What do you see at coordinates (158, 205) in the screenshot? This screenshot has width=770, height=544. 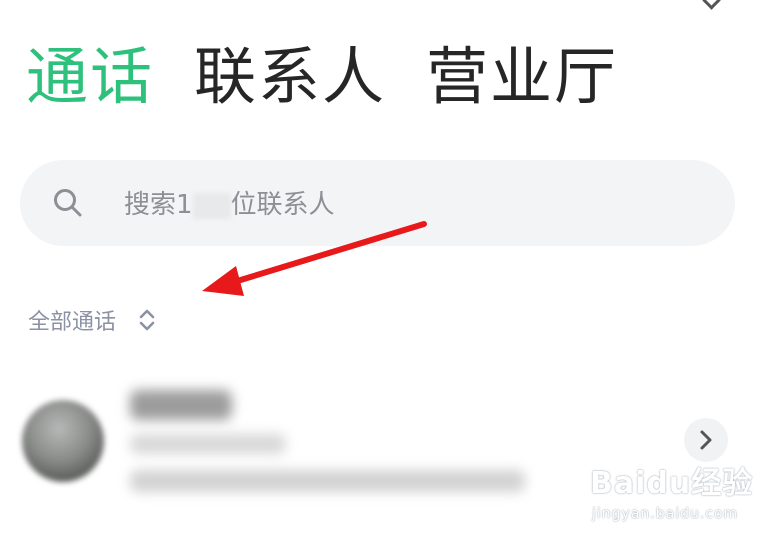 I see `search-placeholder-prefix: 搜索1` at bounding box center [158, 205].